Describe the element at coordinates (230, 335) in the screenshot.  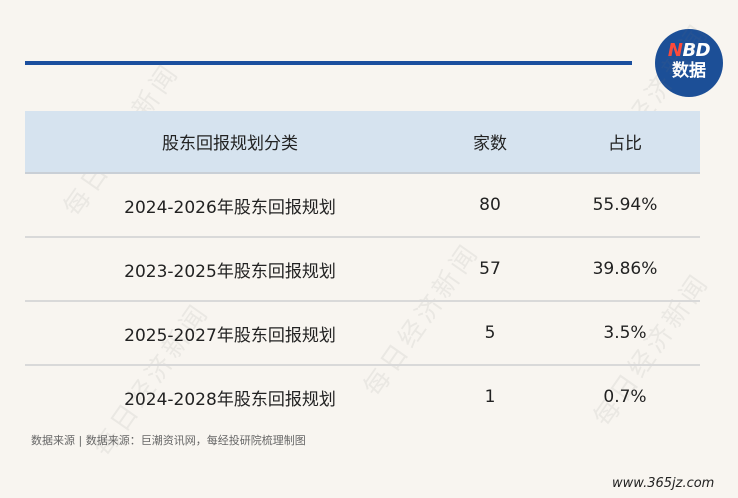
I see `cell-category: 2025-2027年股东回报规划` at that location.